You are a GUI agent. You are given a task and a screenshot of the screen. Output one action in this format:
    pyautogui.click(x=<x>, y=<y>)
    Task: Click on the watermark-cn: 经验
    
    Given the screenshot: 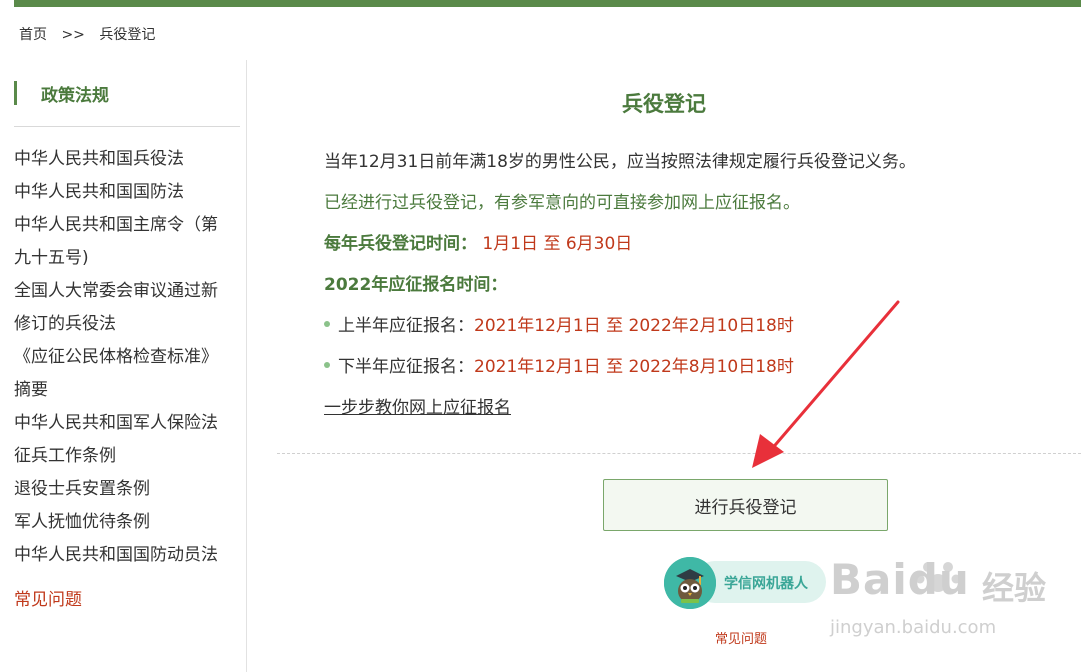 What is the action you would take?
    pyautogui.click(x=1014, y=588)
    